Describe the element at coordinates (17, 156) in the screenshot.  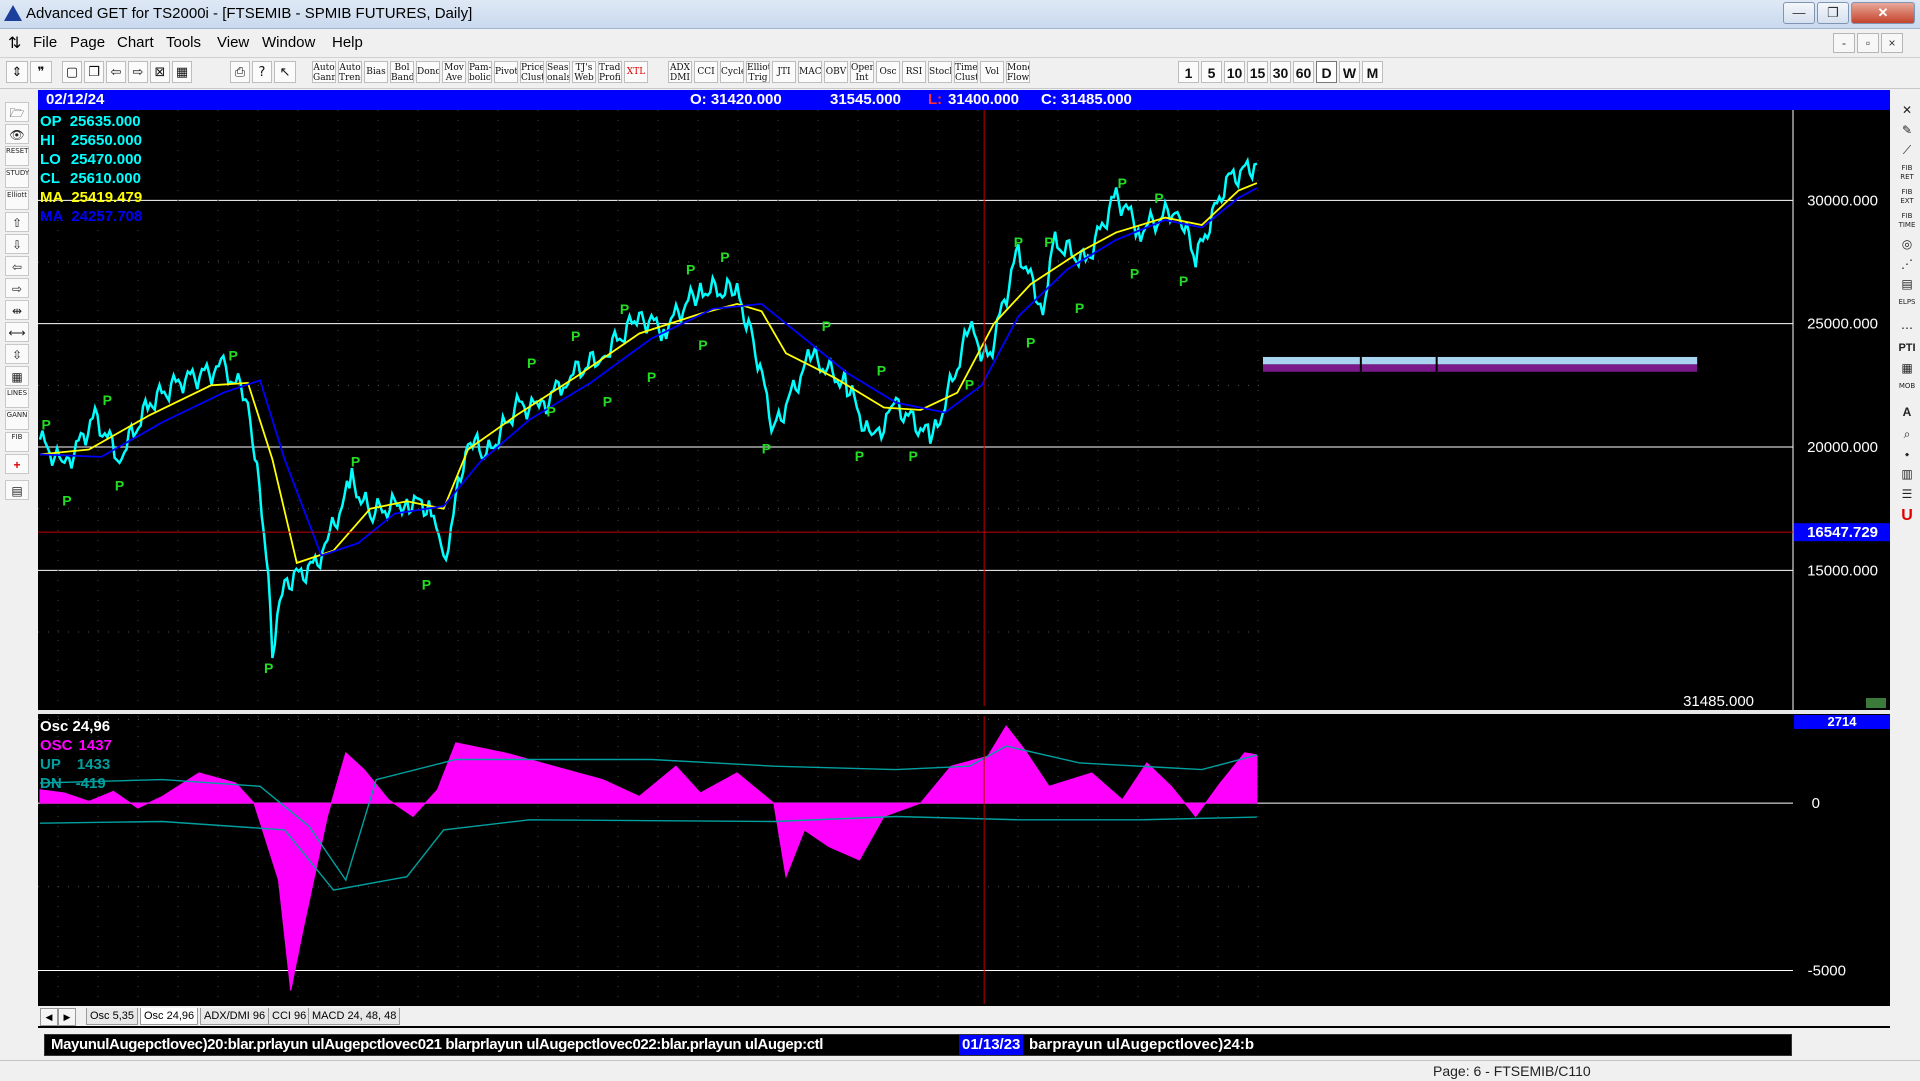
I see `reset-button: RESET` at that location.